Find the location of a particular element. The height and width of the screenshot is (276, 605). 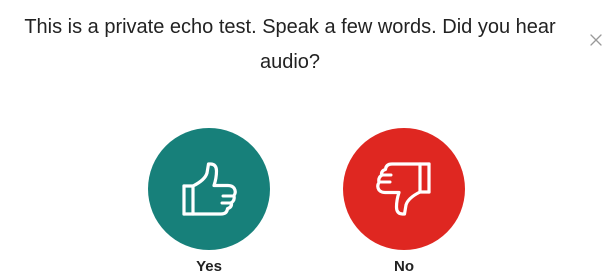

no-circle is located at coordinates (404, 189).